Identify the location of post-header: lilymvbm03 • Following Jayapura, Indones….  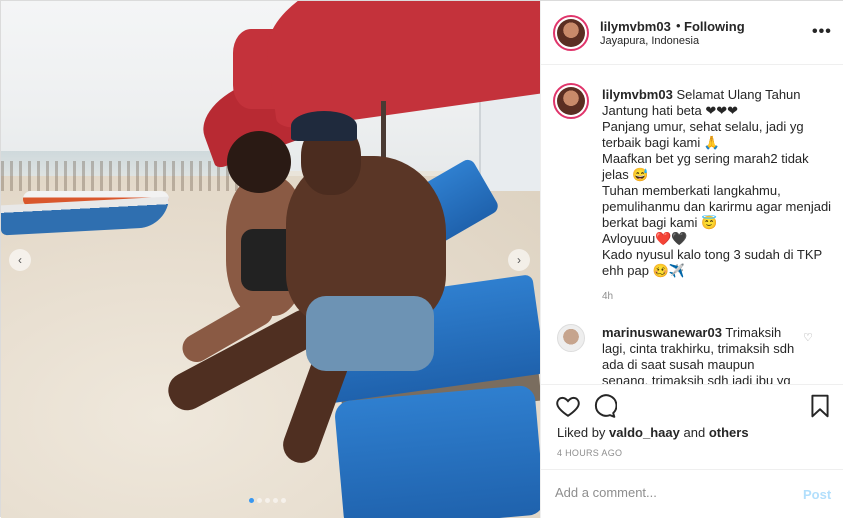
(692, 33).